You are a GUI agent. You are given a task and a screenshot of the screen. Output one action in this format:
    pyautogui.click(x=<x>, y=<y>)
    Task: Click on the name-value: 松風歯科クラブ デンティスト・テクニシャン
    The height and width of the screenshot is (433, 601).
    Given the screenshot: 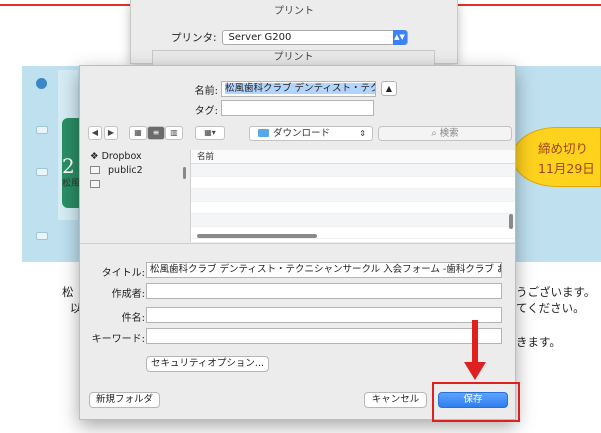 What is the action you would take?
    pyautogui.click(x=300, y=88)
    